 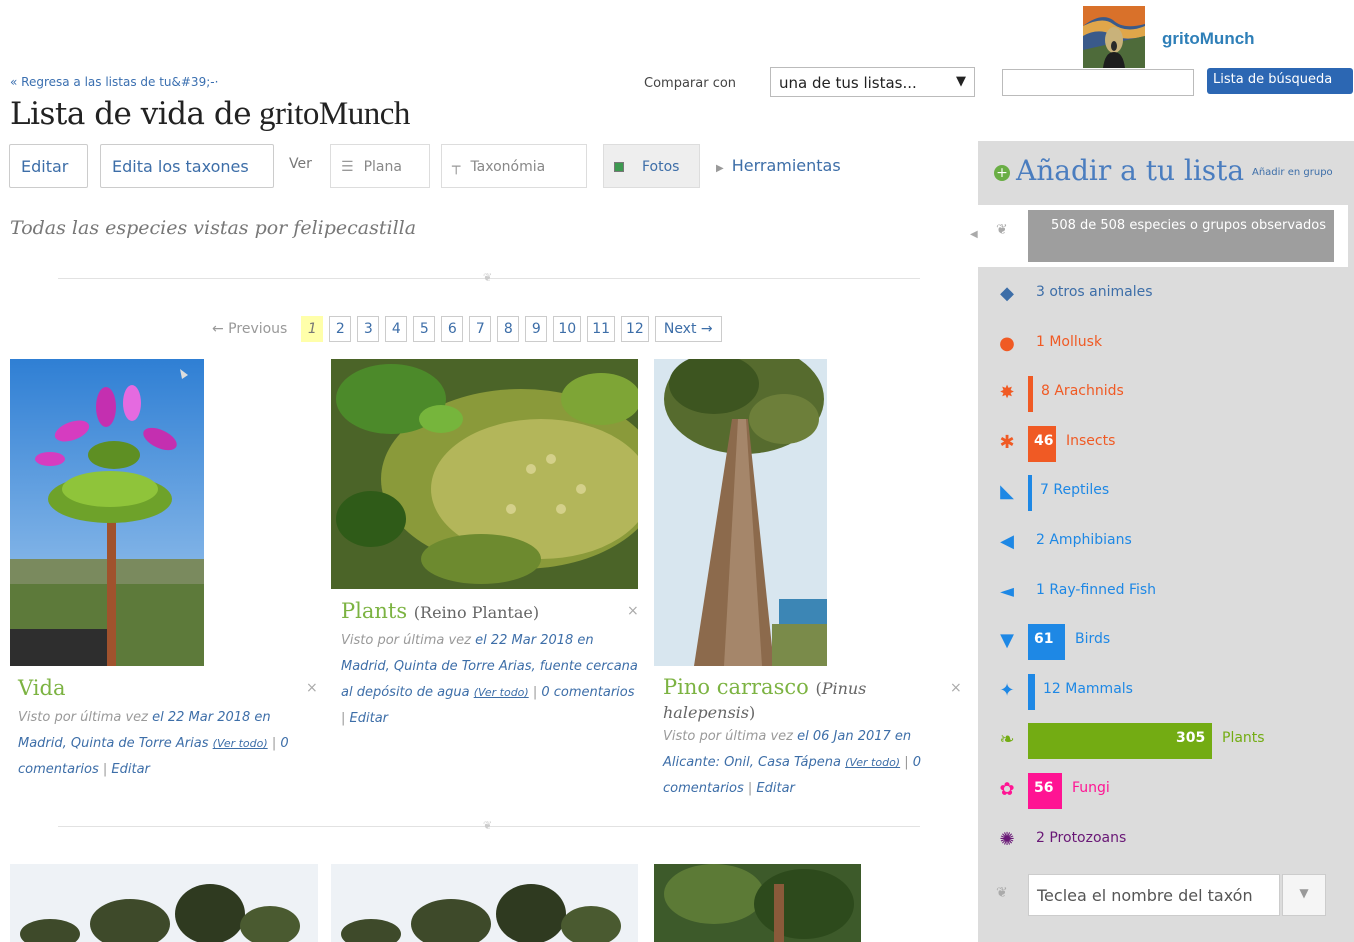 What do you see at coordinates (1119, 170) in the screenshot?
I see `add-to-list-title: + Añadir a tu lista` at bounding box center [1119, 170].